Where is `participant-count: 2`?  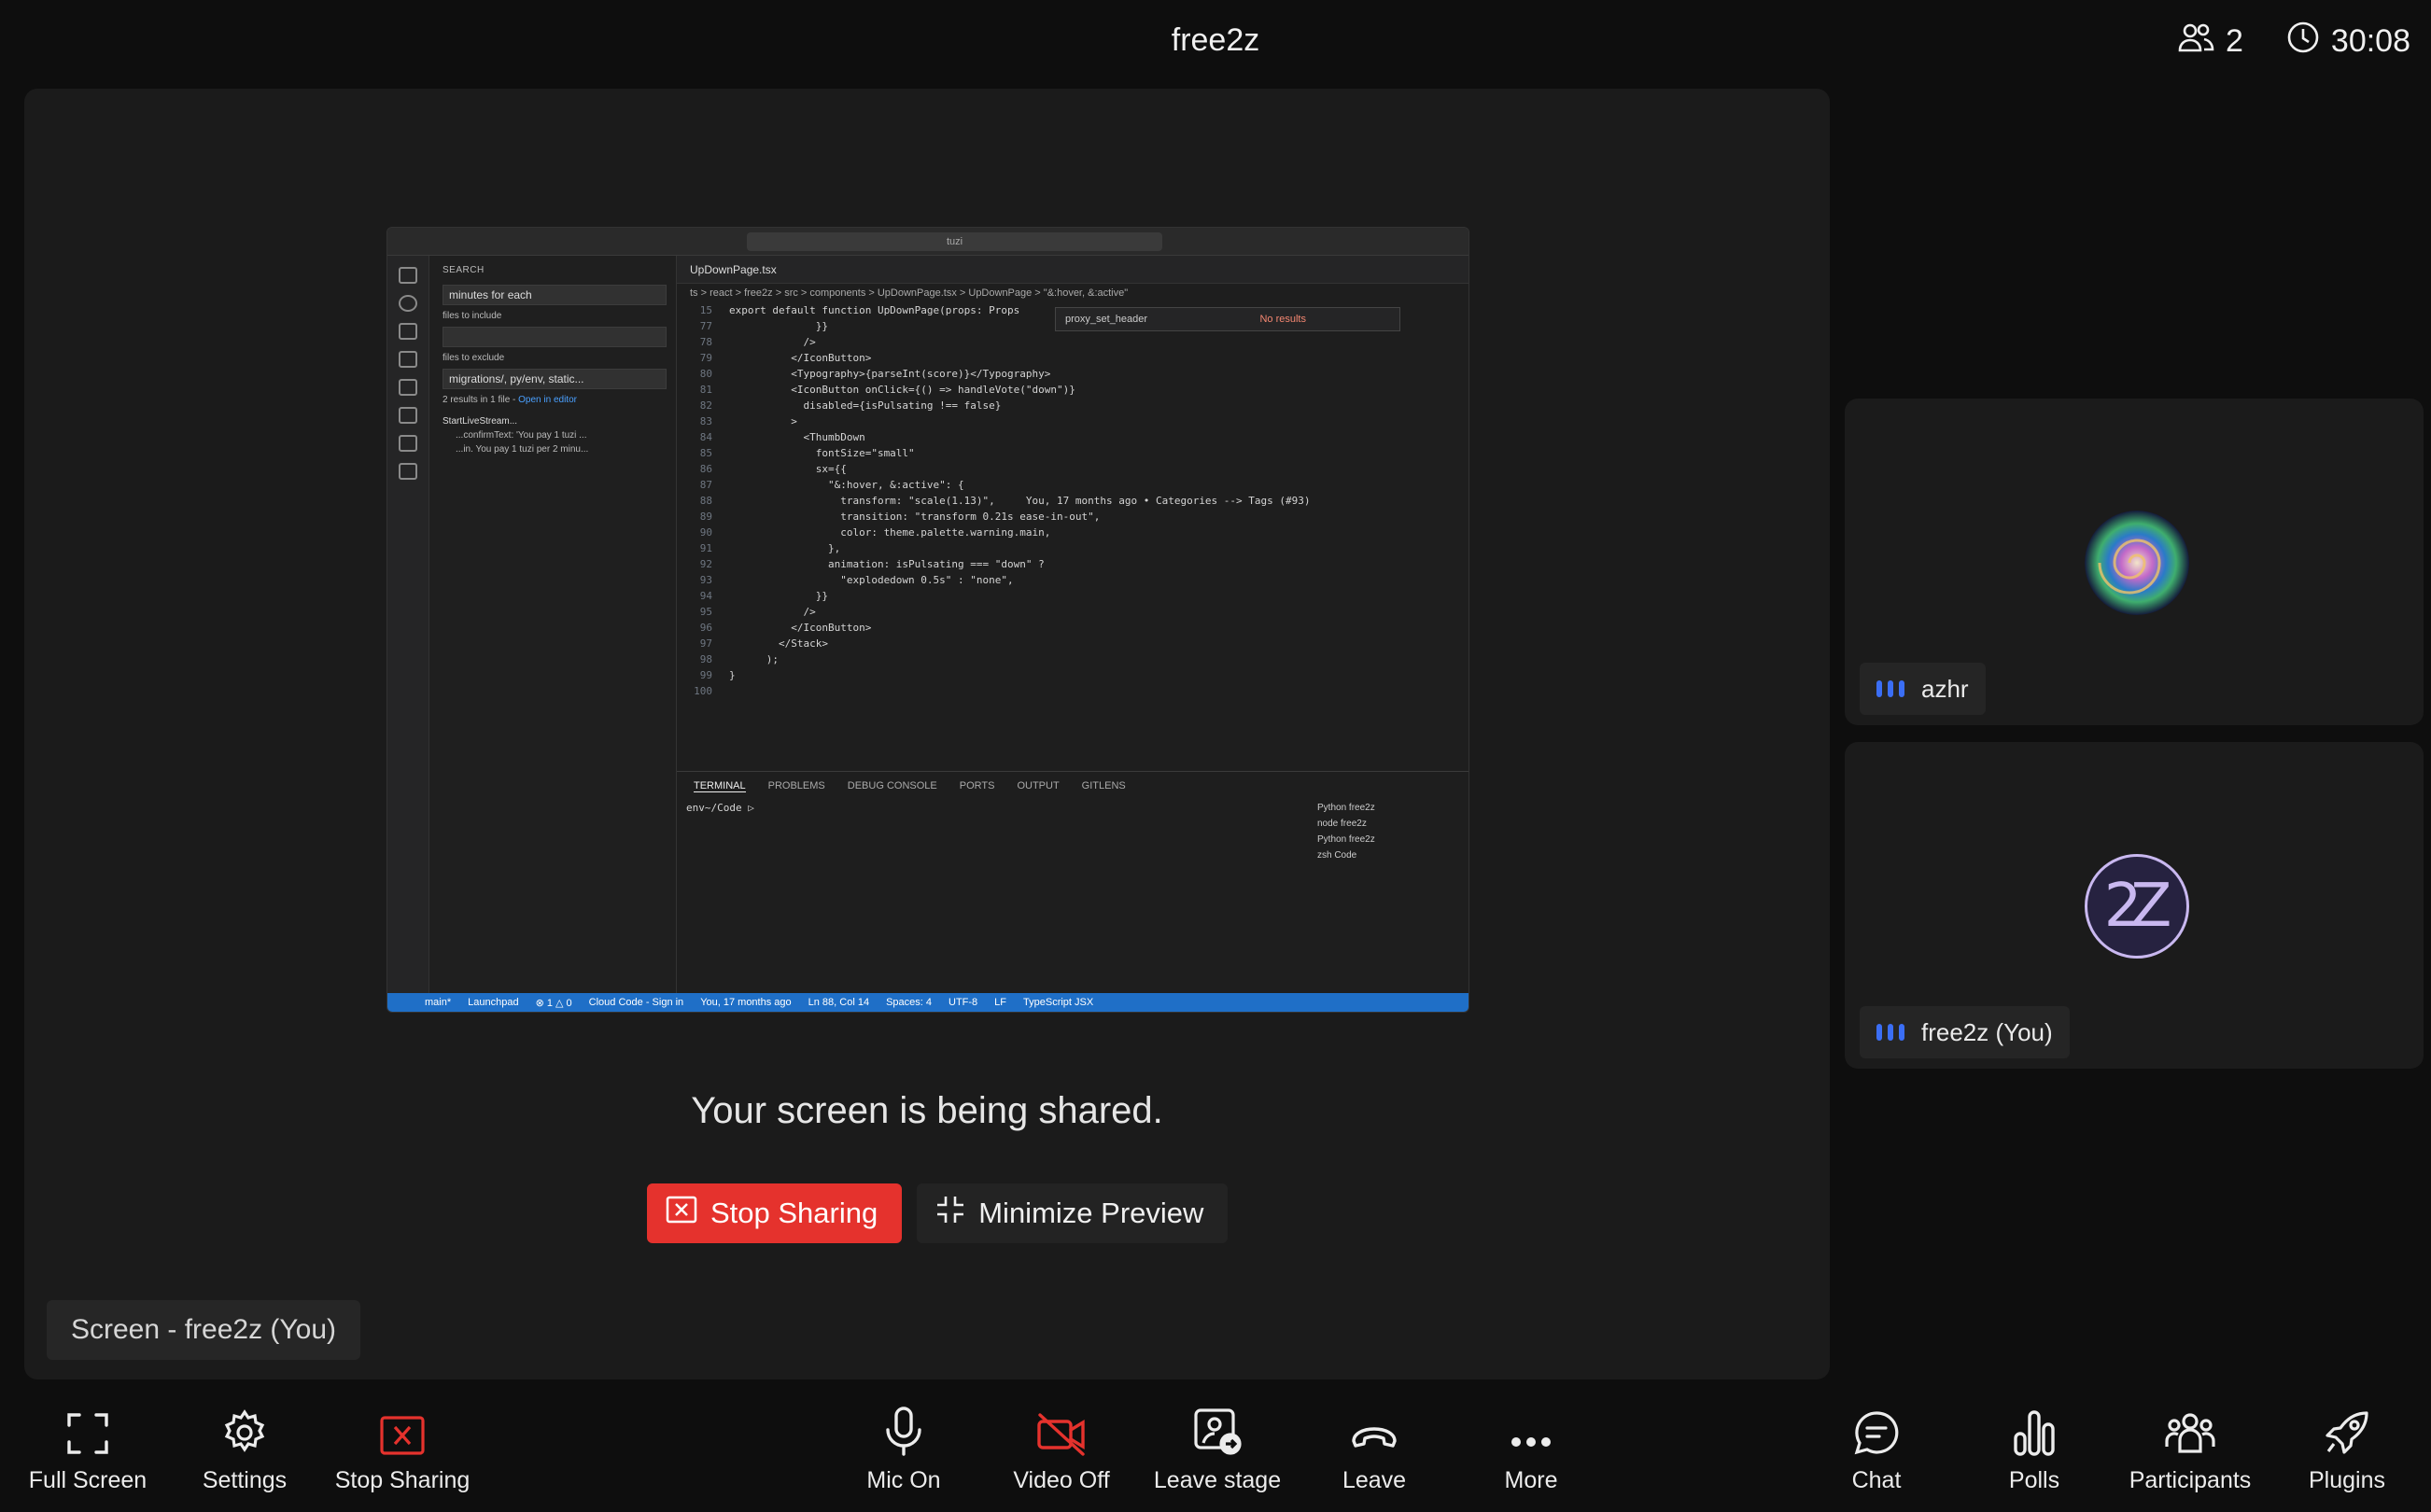
participant-count: 2 is located at coordinates (2210, 41).